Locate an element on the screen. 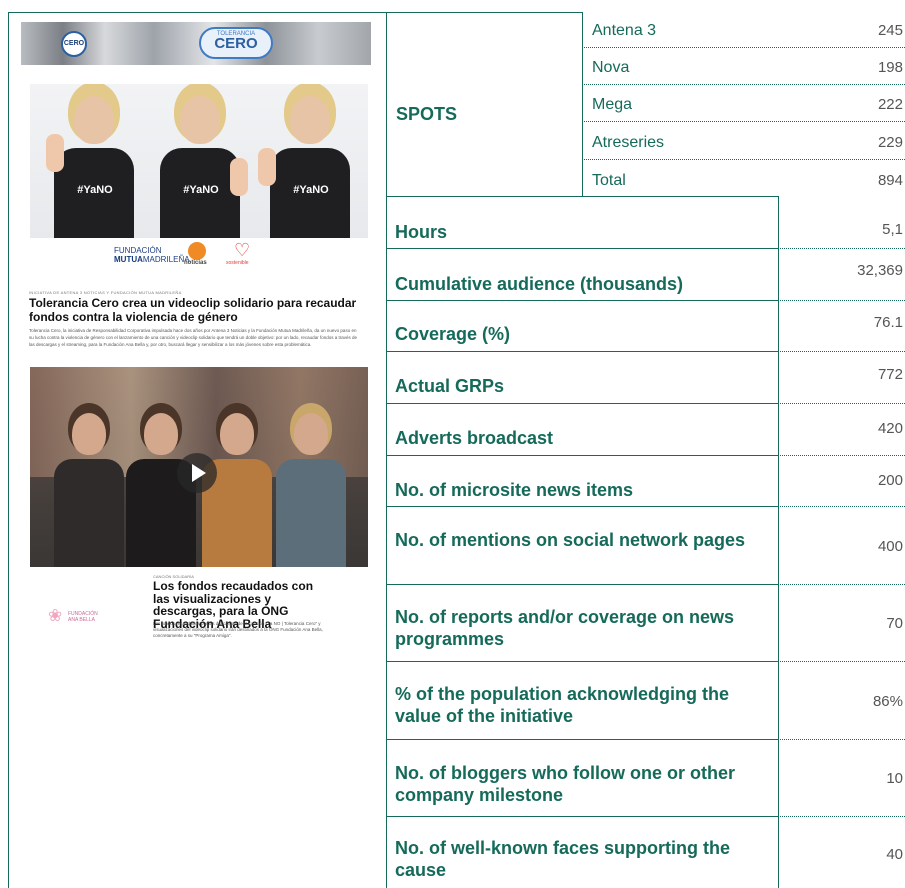 This screenshot has height=888, width=905. metric-value: 76.1 is located at coordinates (888, 322).